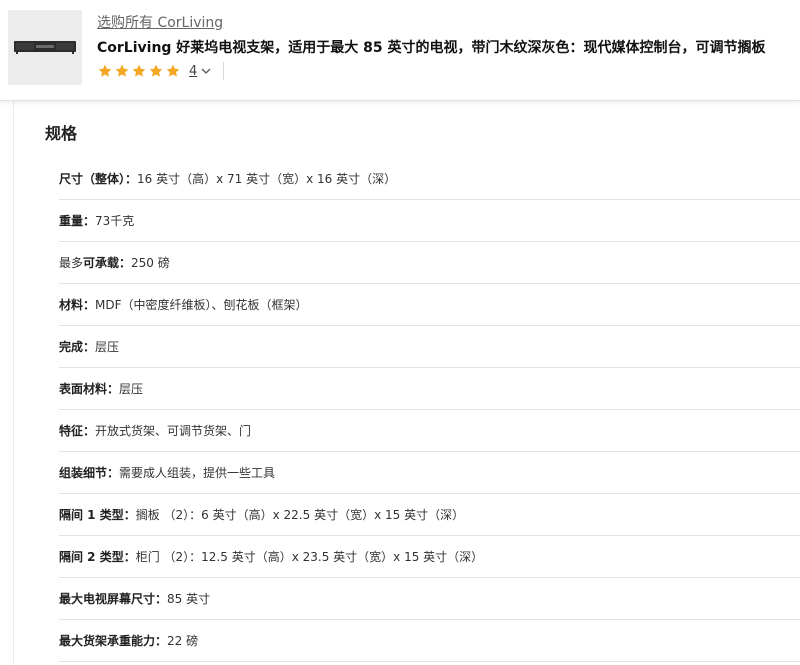 The width and height of the screenshot is (800, 665). What do you see at coordinates (89, 473) in the screenshot?
I see `spec-key: 组装细节：` at bounding box center [89, 473].